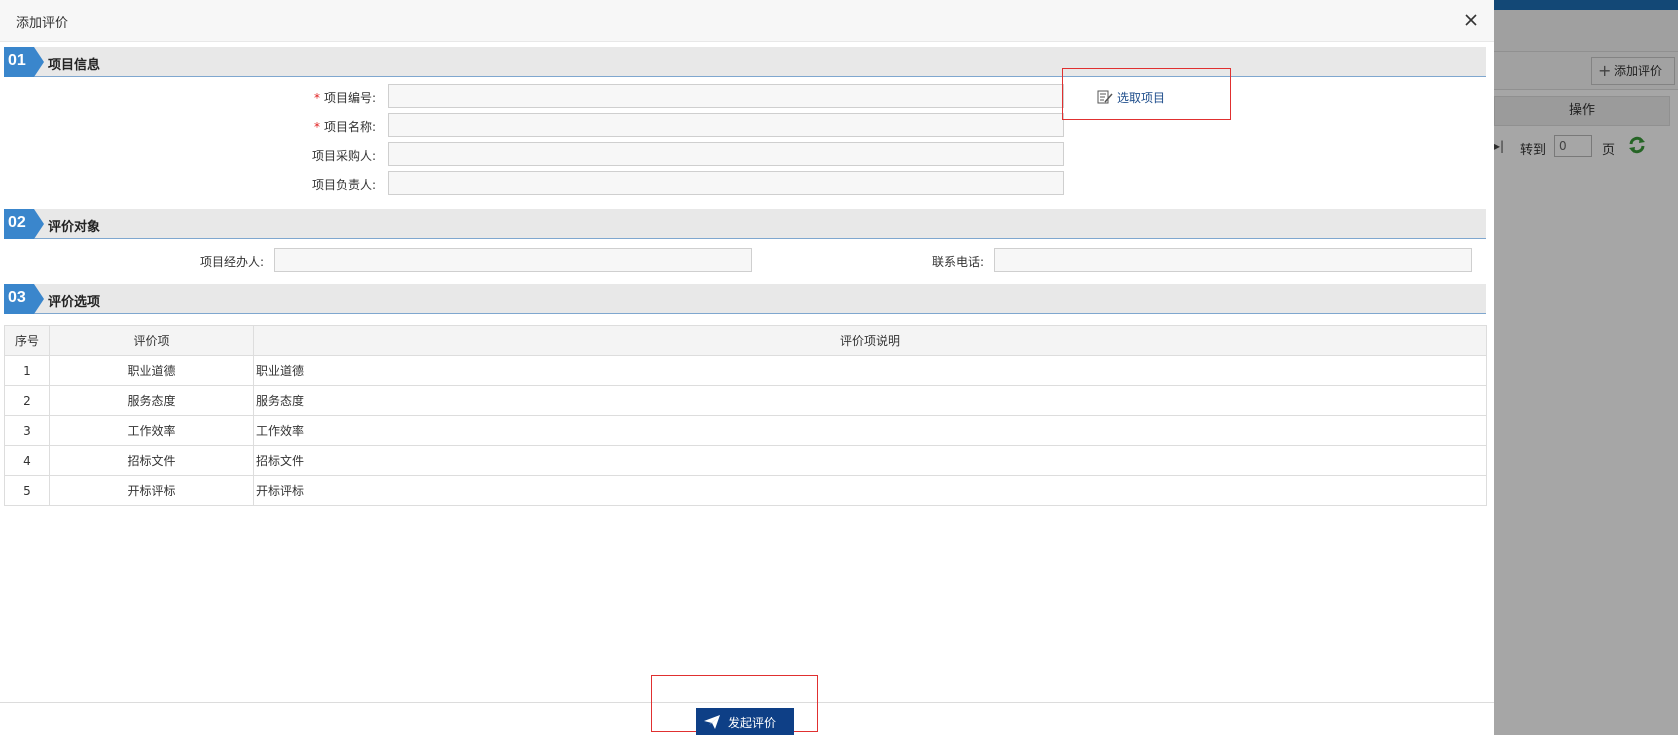 This screenshot has height=735, width=1678. What do you see at coordinates (74, 65) in the screenshot?
I see `section-title: 项目信息` at bounding box center [74, 65].